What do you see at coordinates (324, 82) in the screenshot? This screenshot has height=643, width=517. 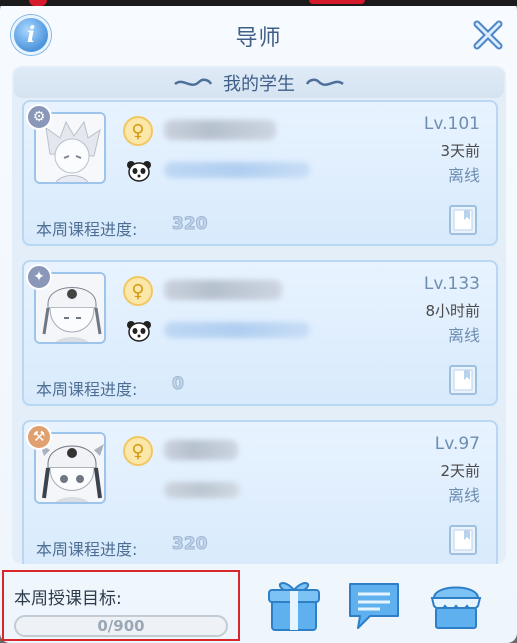 I see `ornament-right-icon` at bounding box center [324, 82].